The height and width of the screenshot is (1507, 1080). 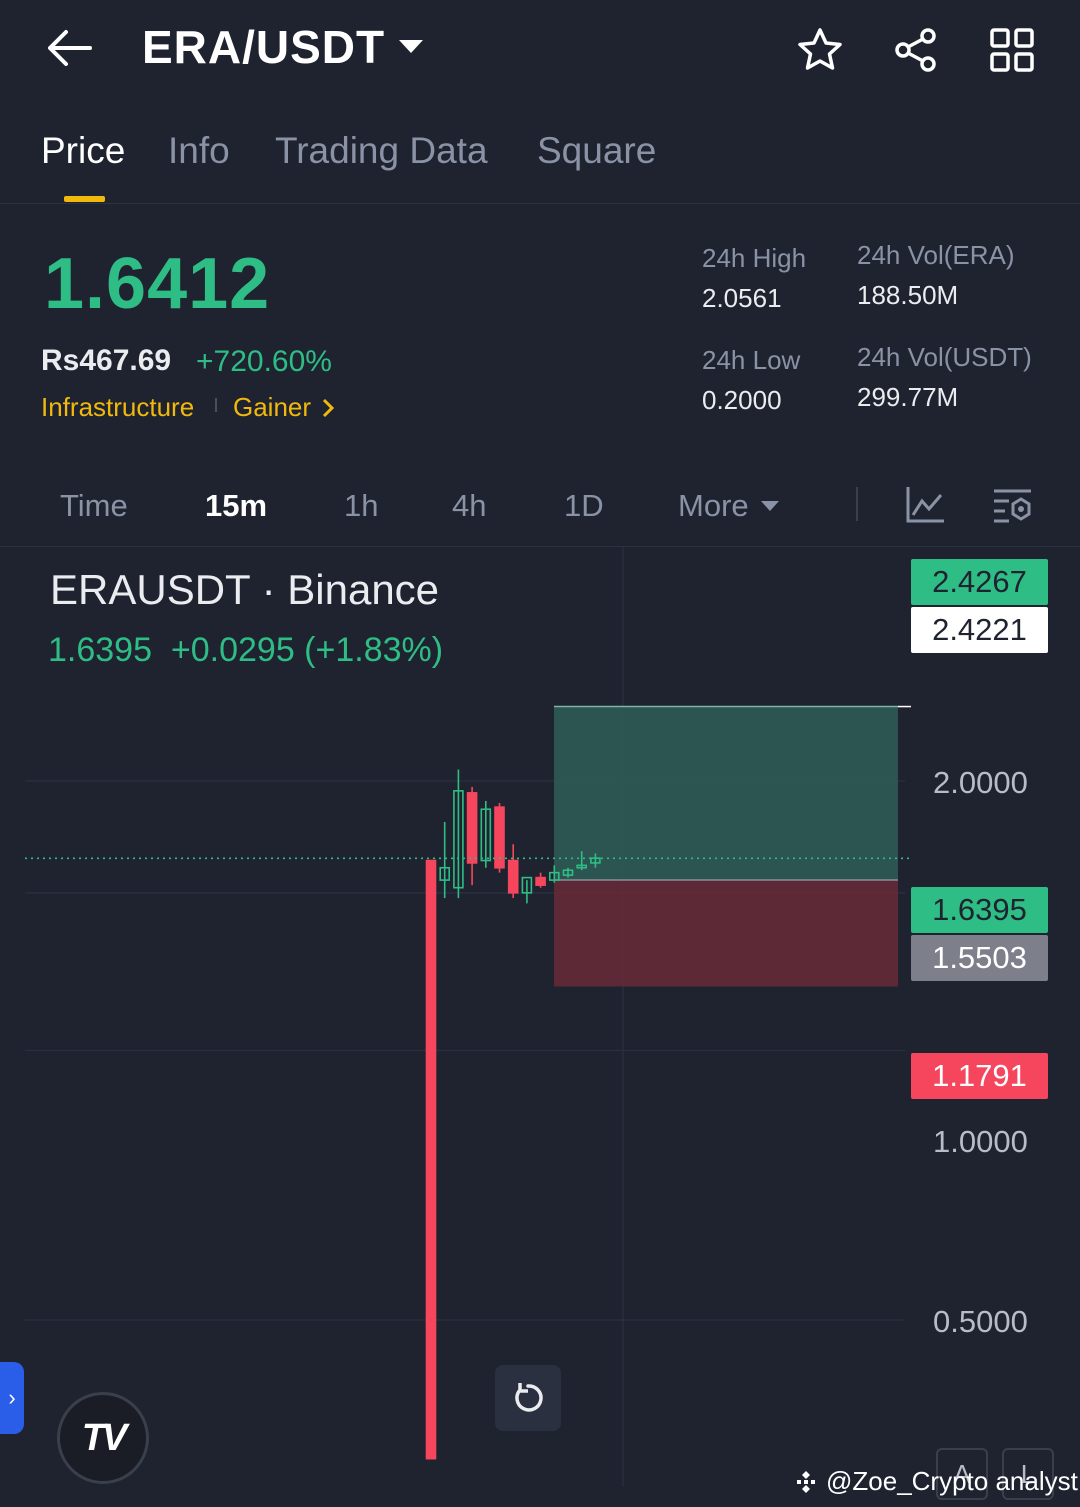 I want to click on tab-price: Price, so click(x=83, y=151).